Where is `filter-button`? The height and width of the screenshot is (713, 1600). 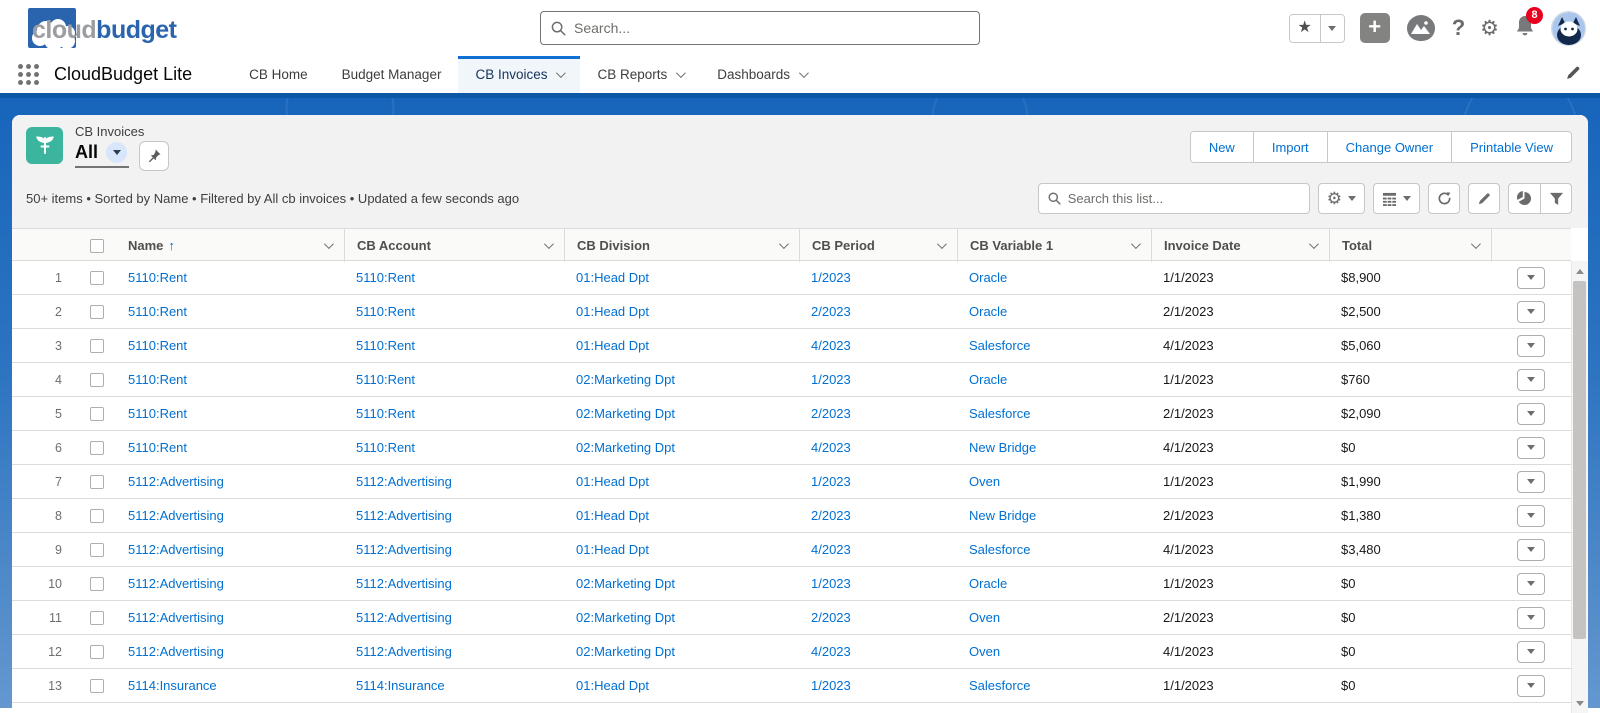
filter-button is located at coordinates (1555, 198).